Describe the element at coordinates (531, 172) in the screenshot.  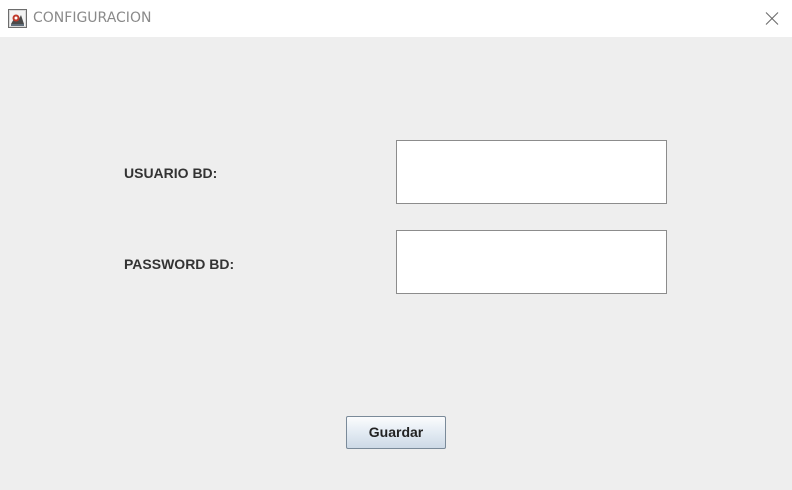
I see `user-field` at that location.